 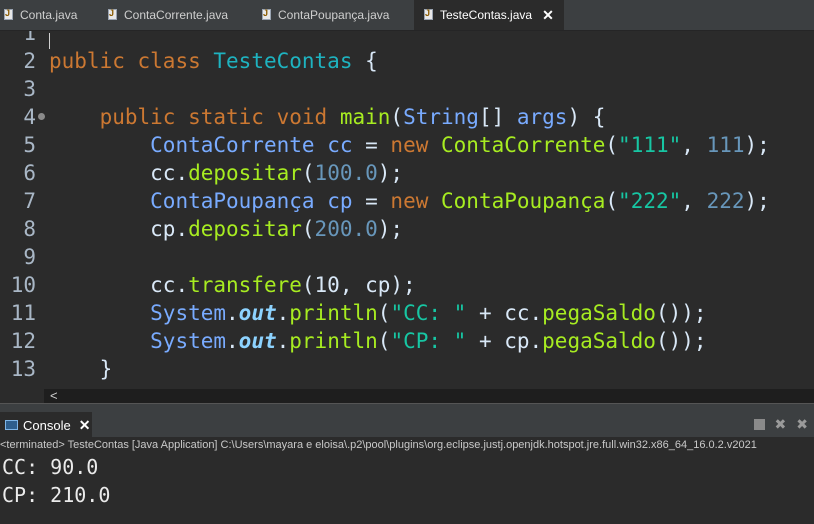 I want to click on fold-marker-icon, so click(x=41, y=116).